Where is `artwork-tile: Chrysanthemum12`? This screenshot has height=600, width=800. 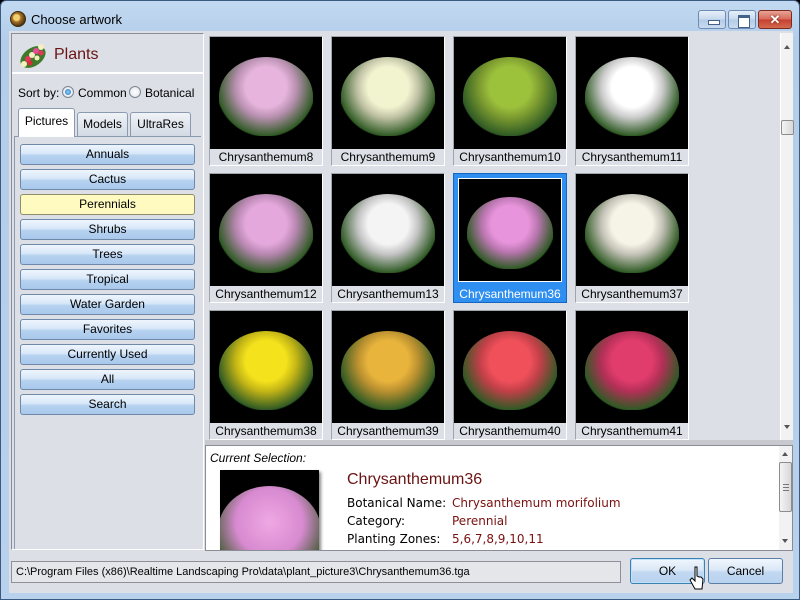
artwork-tile: Chrysanthemum12 is located at coordinates (266, 238).